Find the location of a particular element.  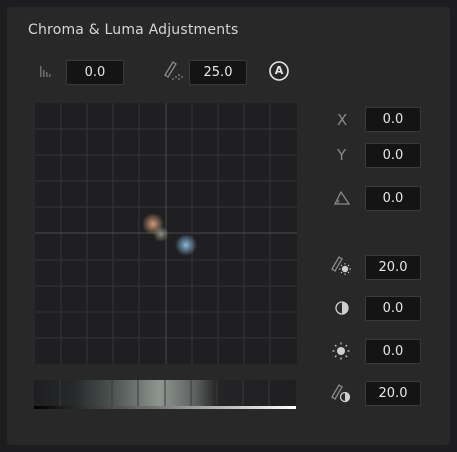

y-label: Y is located at coordinates (342, 155).